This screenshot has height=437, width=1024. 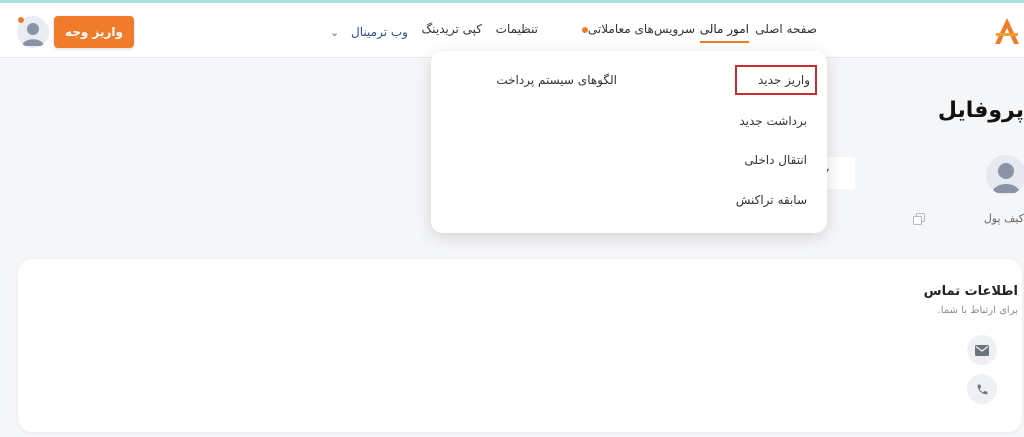 What do you see at coordinates (773, 121) in the screenshot?
I see `menu-item-new-withdraw: برداشت جدید` at bounding box center [773, 121].